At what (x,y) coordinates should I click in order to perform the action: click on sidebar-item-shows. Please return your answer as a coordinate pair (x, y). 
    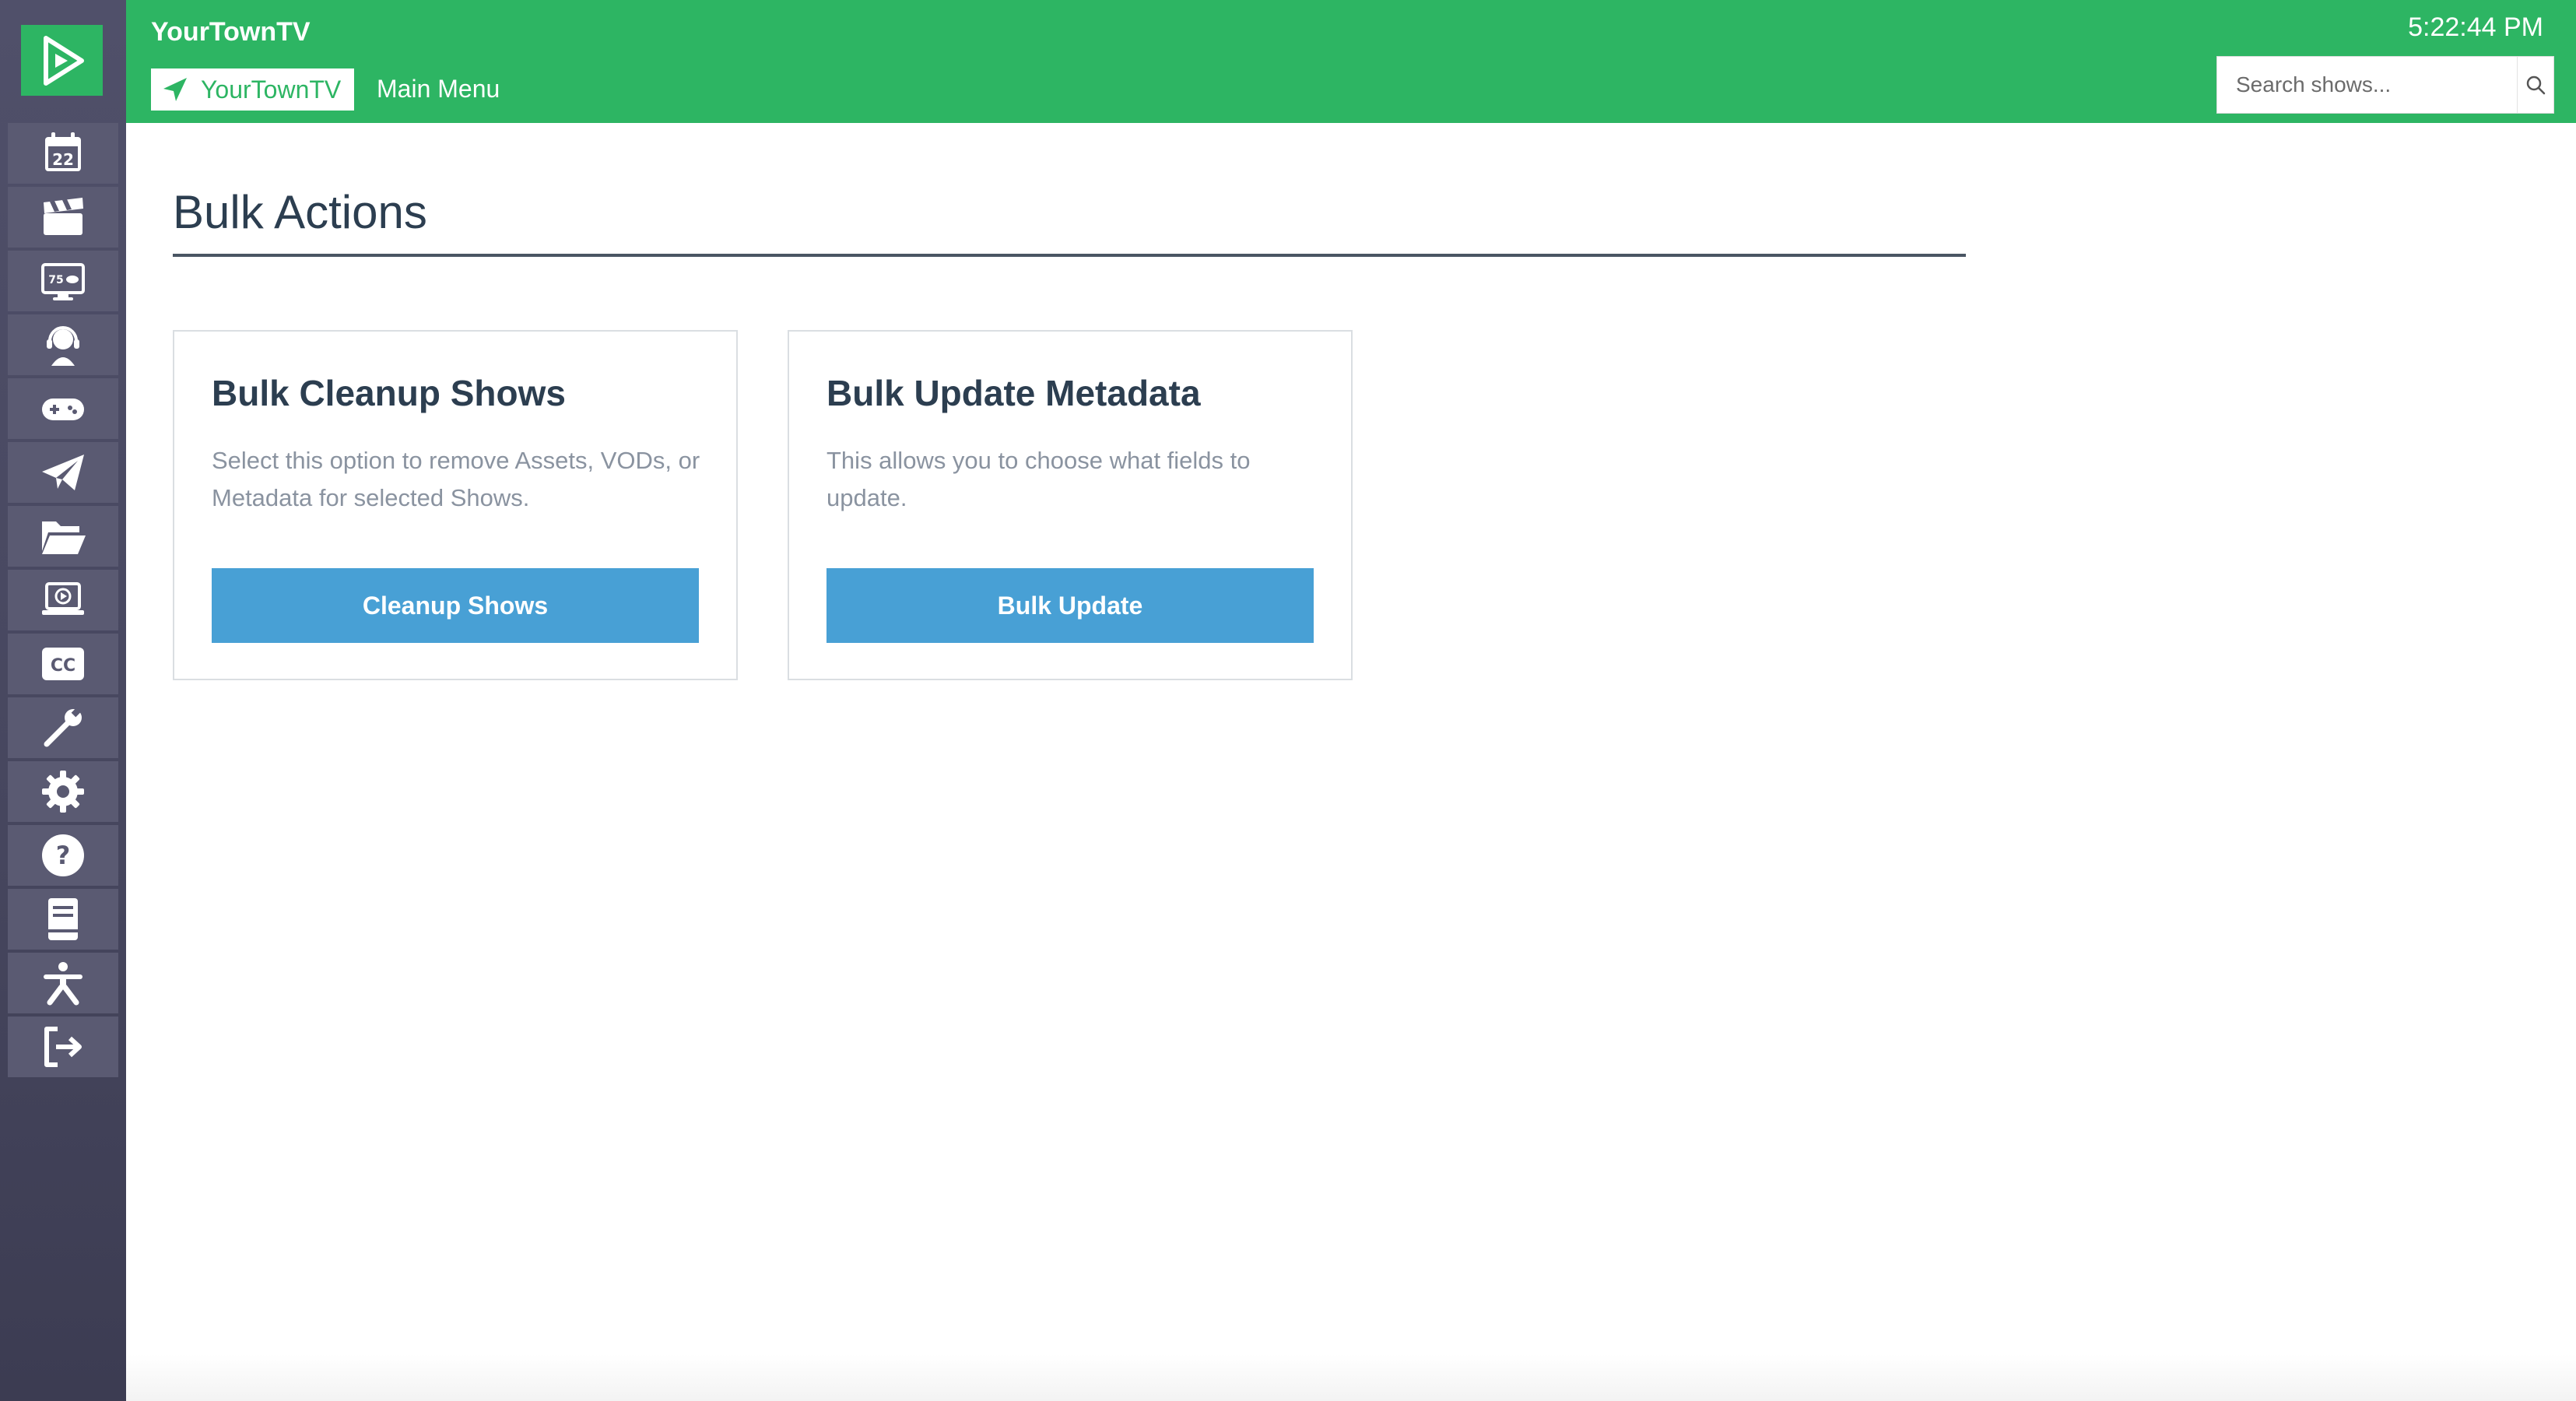
    Looking at the image, I should click on (63, 217).